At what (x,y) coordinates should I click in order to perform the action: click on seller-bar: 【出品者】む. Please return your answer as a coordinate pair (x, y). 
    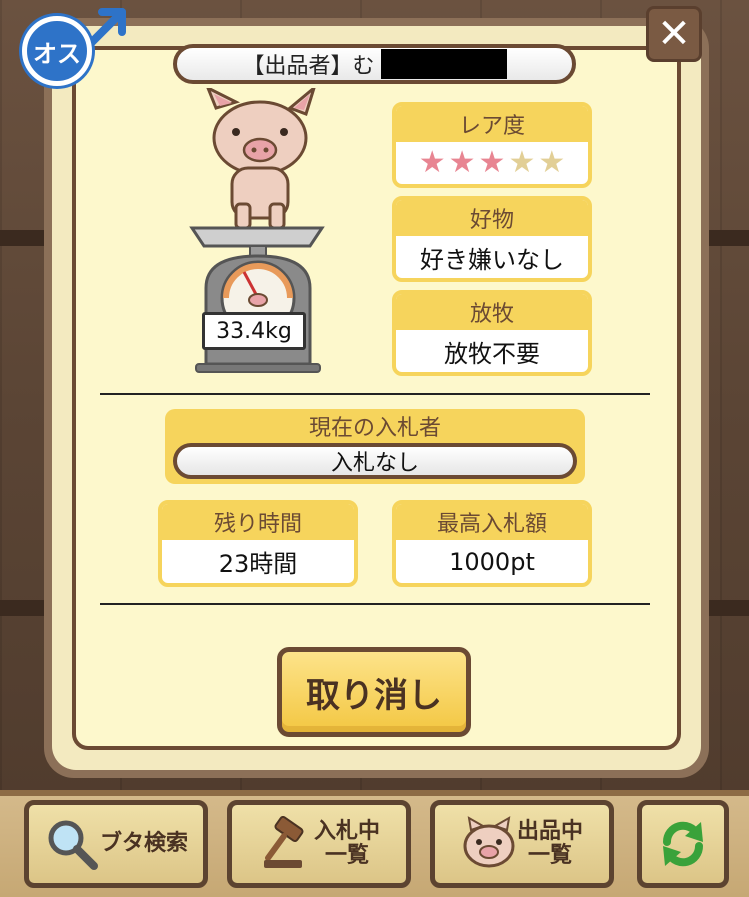
    Looking at the image, I should click on (374, 64).